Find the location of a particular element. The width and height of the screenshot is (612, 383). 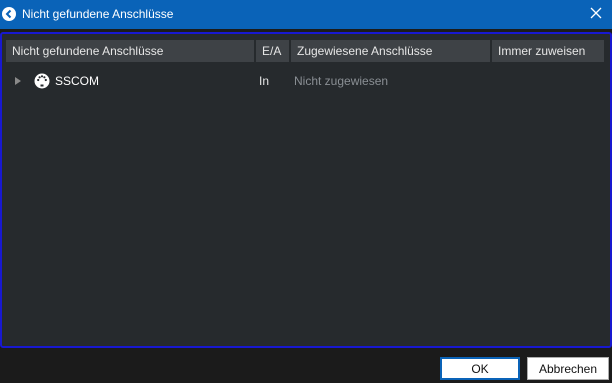

column-header-always-assign: Immer zuweisen is located at coordinates (548, 51).